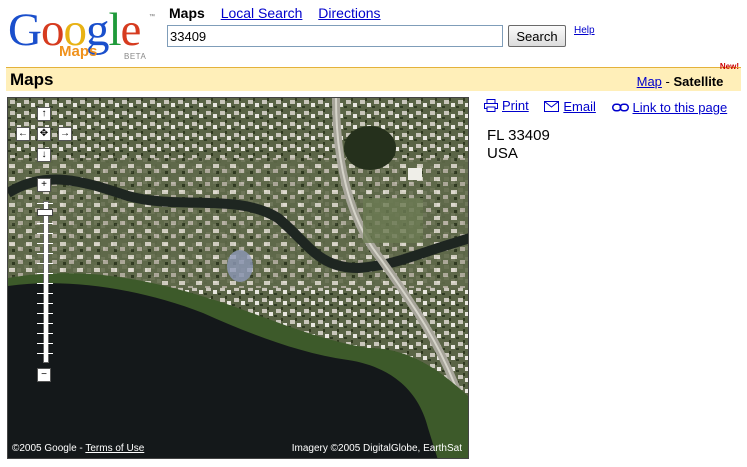 This screenshot has width=747, height=467. Describe the element at coordinates (349, 13) in the screenshot. I see `nav-directions-link: Directions` at that location.